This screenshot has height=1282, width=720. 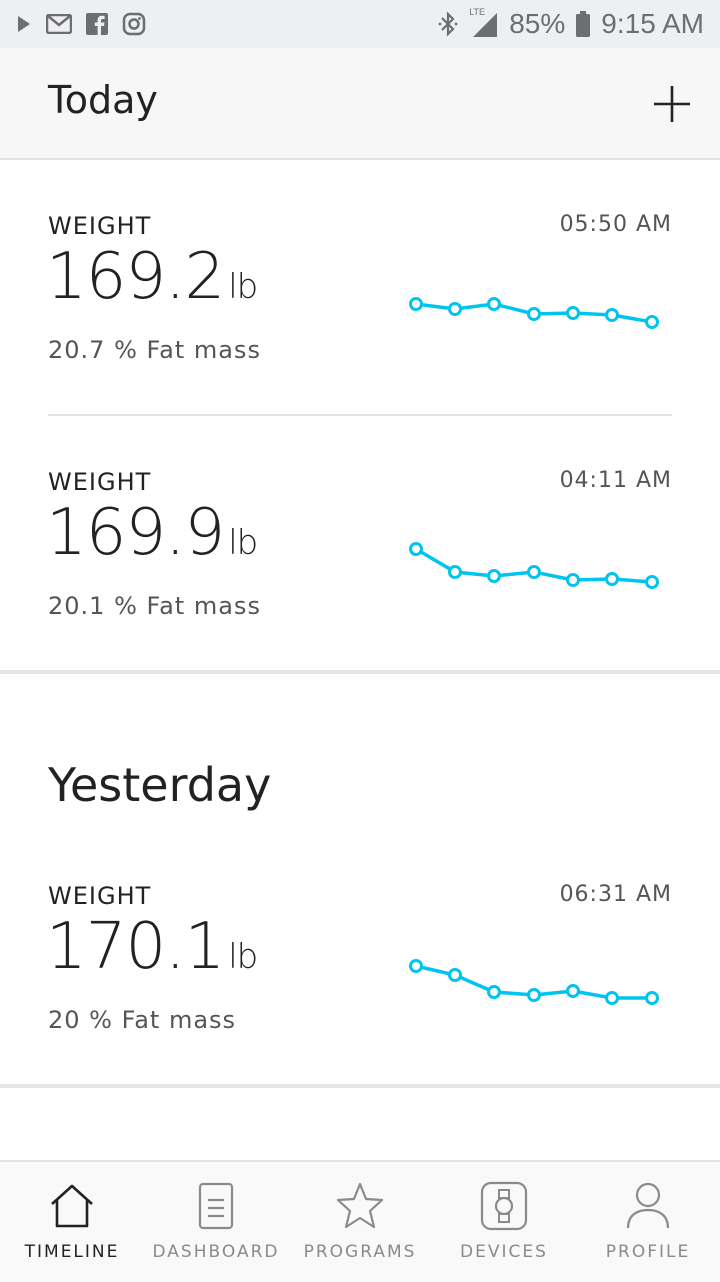 What do you see at coordinates (134, 24) in the screenshot?
I see `instagram-icon` at bounding box center [134, 24].